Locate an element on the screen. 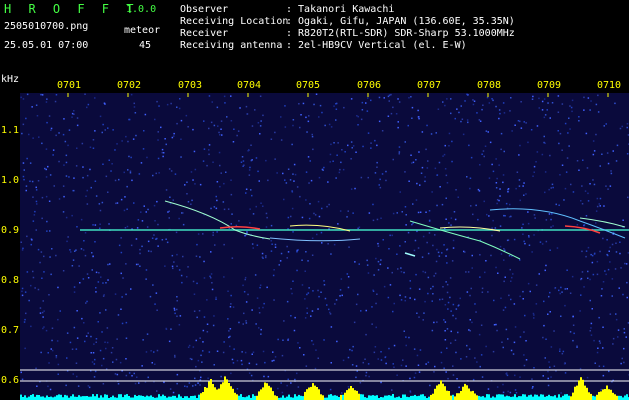  app-name: H R O F F T is located at coordinates (71, 9).